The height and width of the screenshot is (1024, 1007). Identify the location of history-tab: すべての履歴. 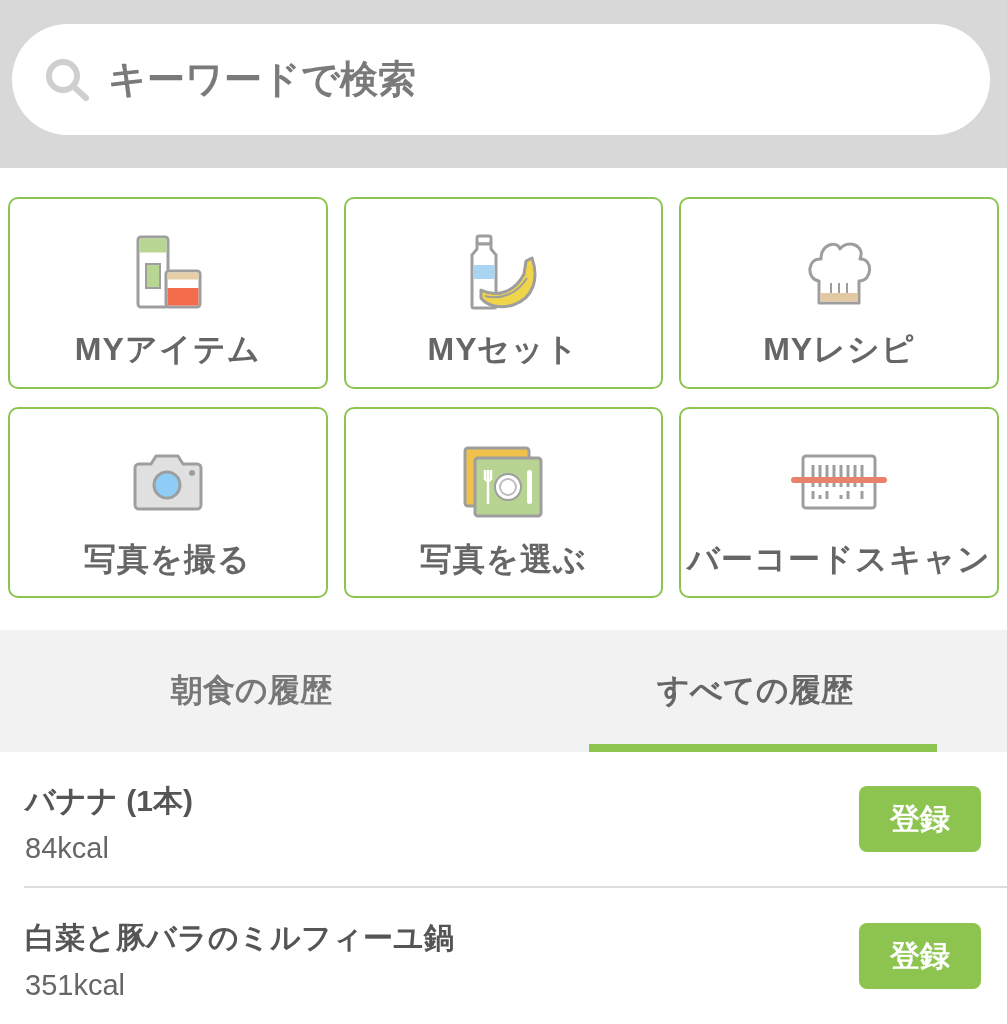
(755, 691).